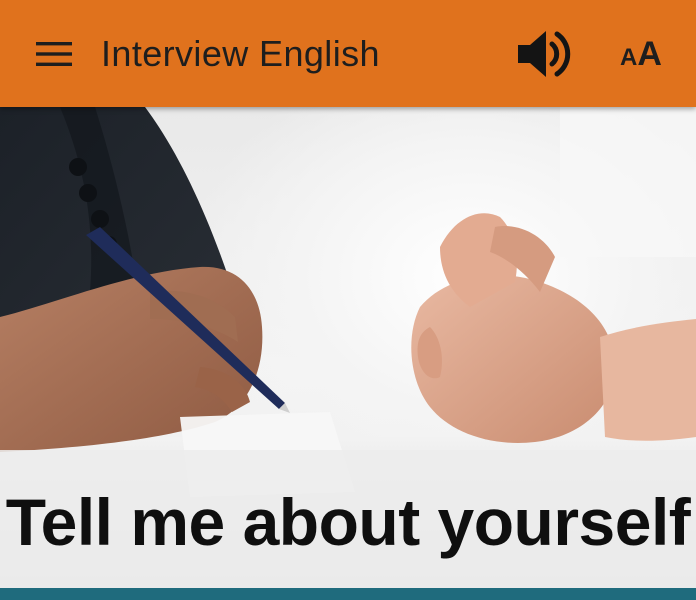 This screenshot has width=696, height=600. I want to click on font-size-large-glyph: A, so click(649, 54).